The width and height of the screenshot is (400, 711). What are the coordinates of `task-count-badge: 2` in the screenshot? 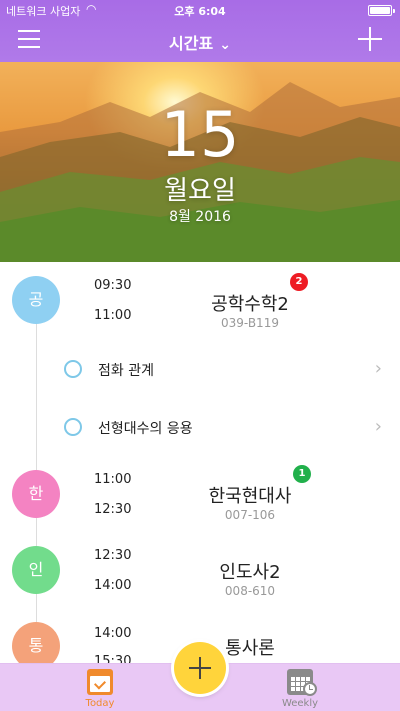 It's located at (299, 282).